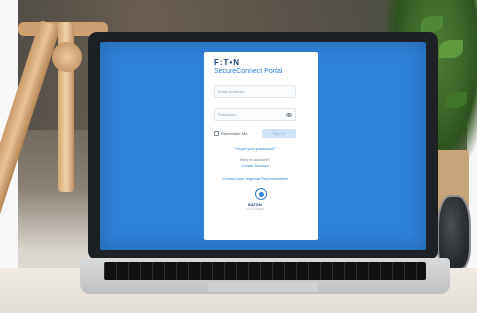 The width and height of the screenshot is (477, 313). I want to click on portal-title: SecureConnect Portal, so click(248, 71).